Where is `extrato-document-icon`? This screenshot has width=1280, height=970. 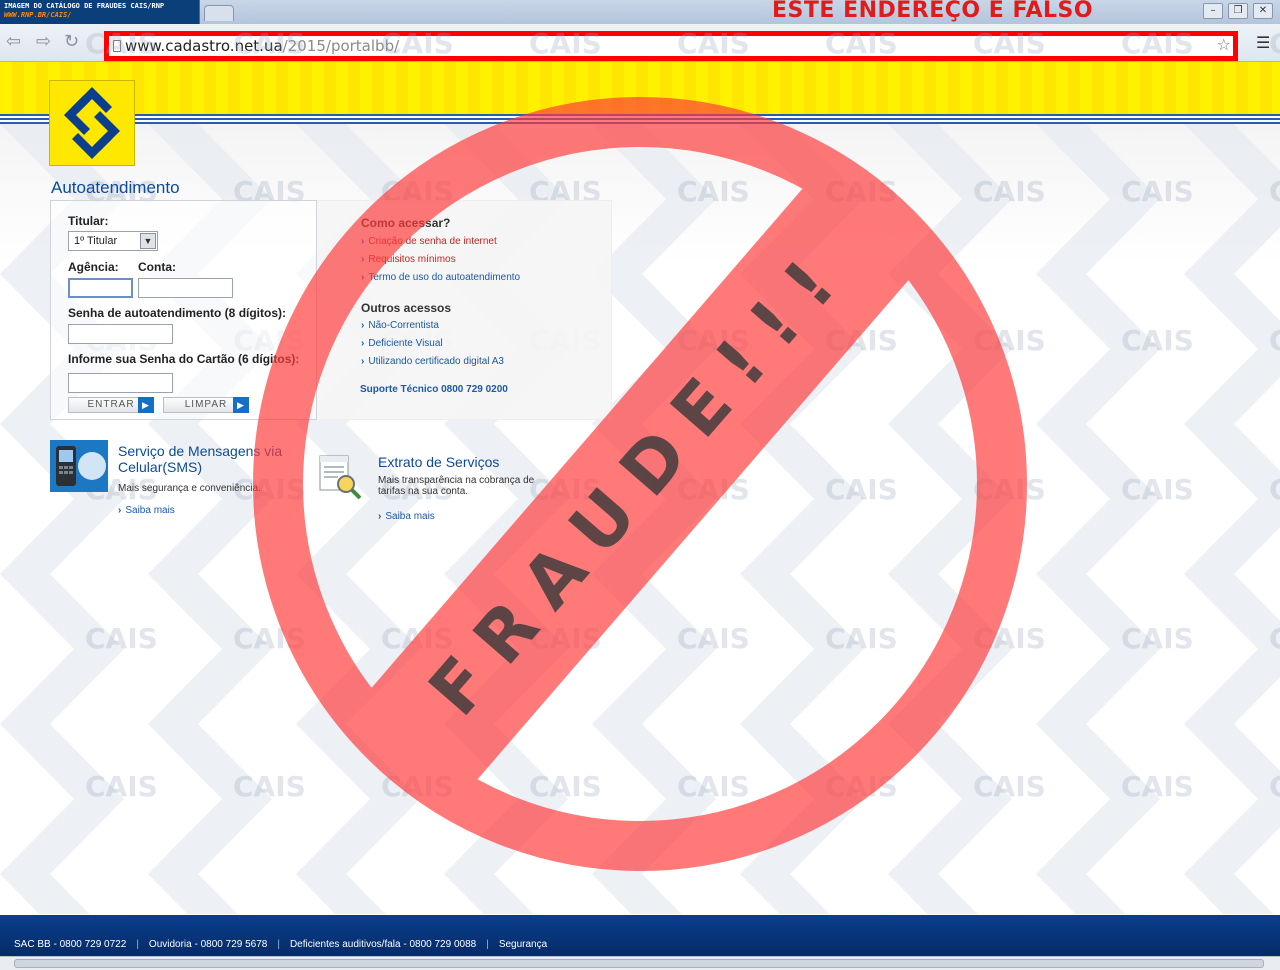
extrato-document-icon is located at coordinates (340, 477).